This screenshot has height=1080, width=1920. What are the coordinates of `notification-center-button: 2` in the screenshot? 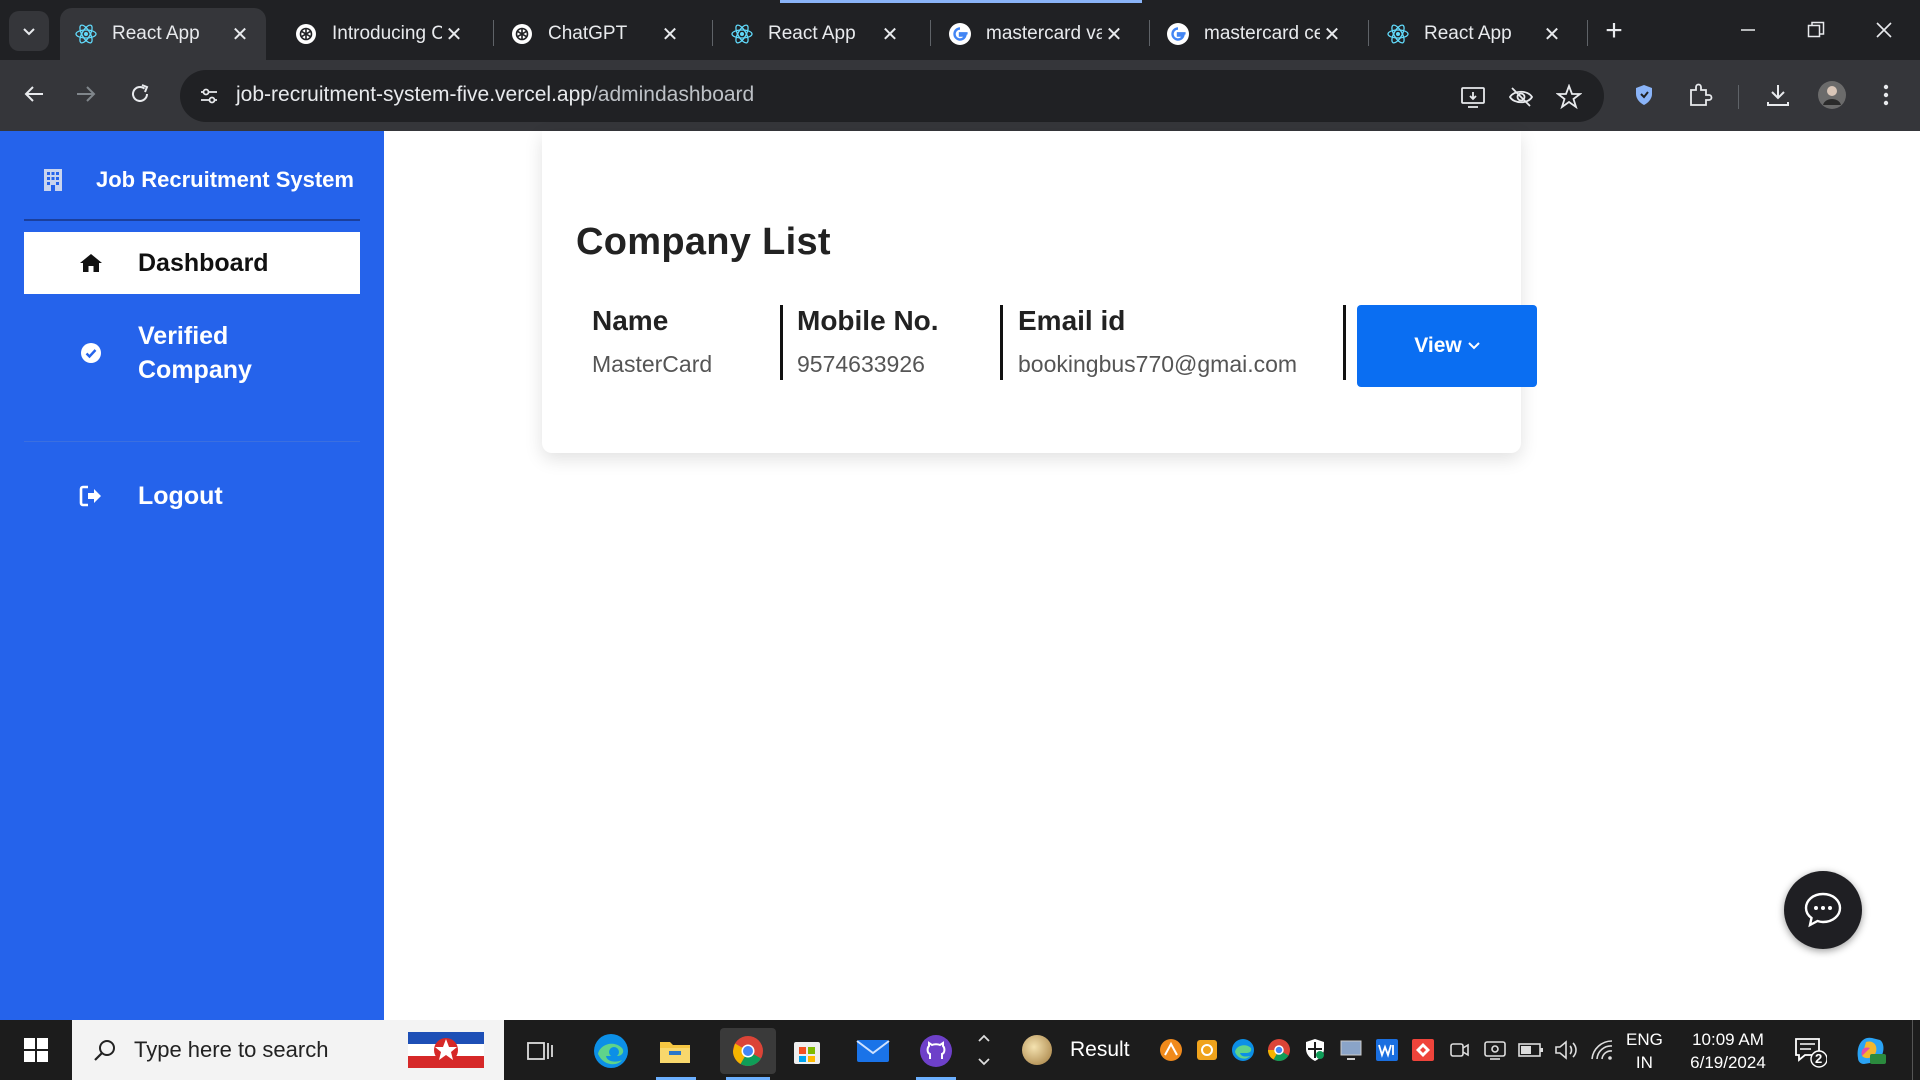 It's located at (1810, 1051).